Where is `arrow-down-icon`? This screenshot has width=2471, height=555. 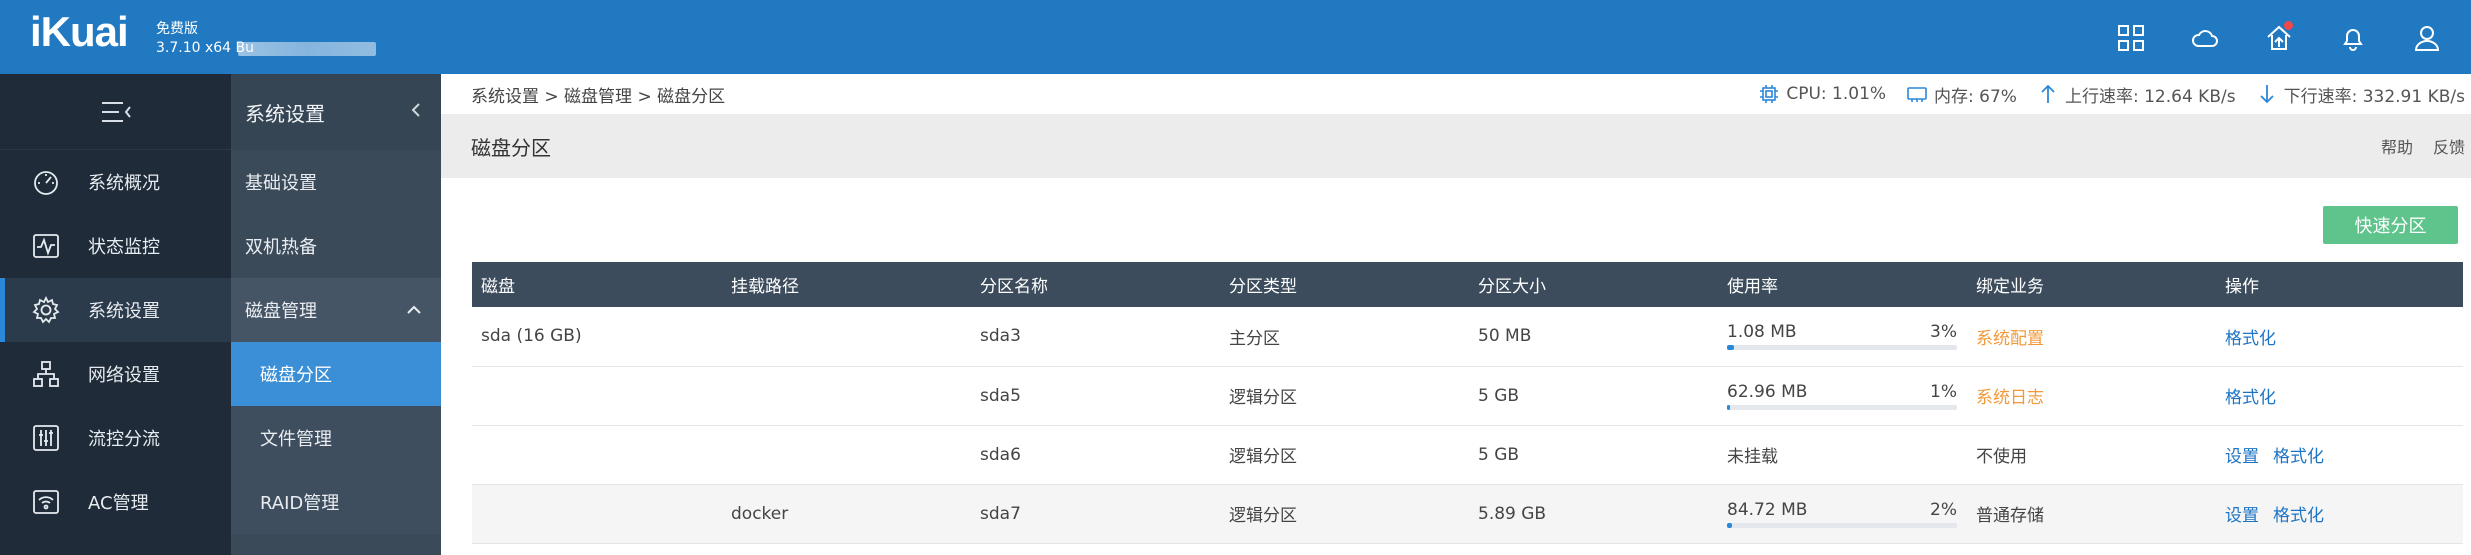
arrow-down-icon is located at coordinates (2266, 94).